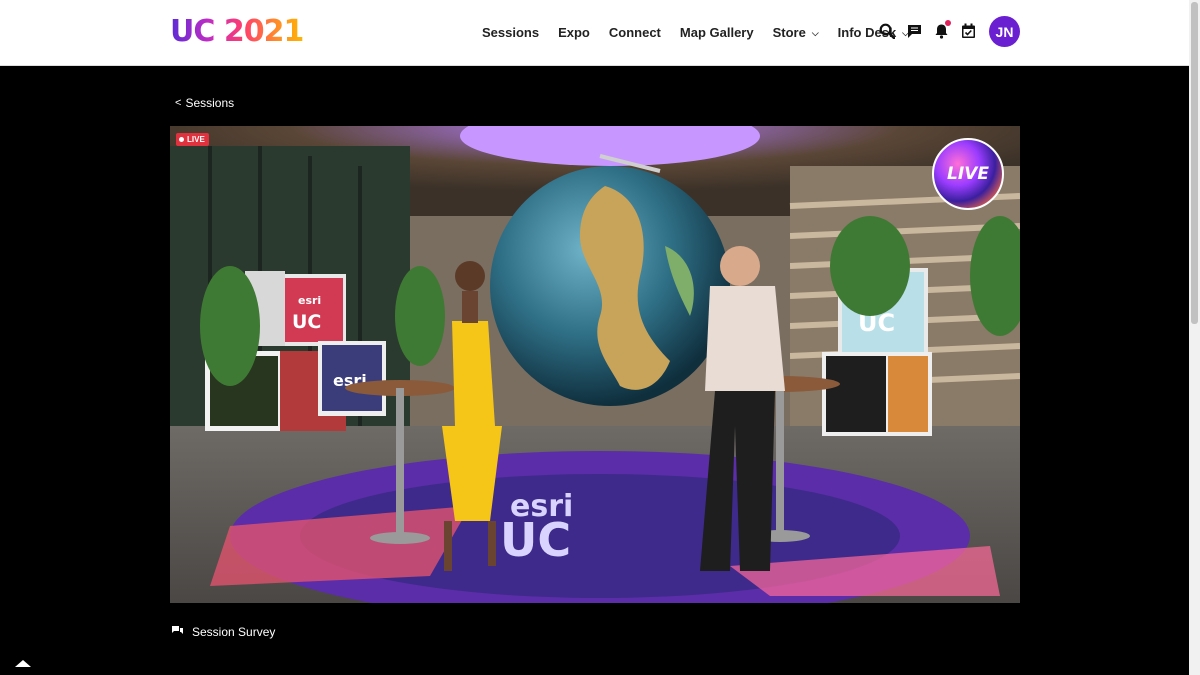 This screenshot has height=675, width=1200. What do you see at coordinates (177, 632) in the screenshot?
I see `survey-chat-icon` at bounding box center [177, 632].